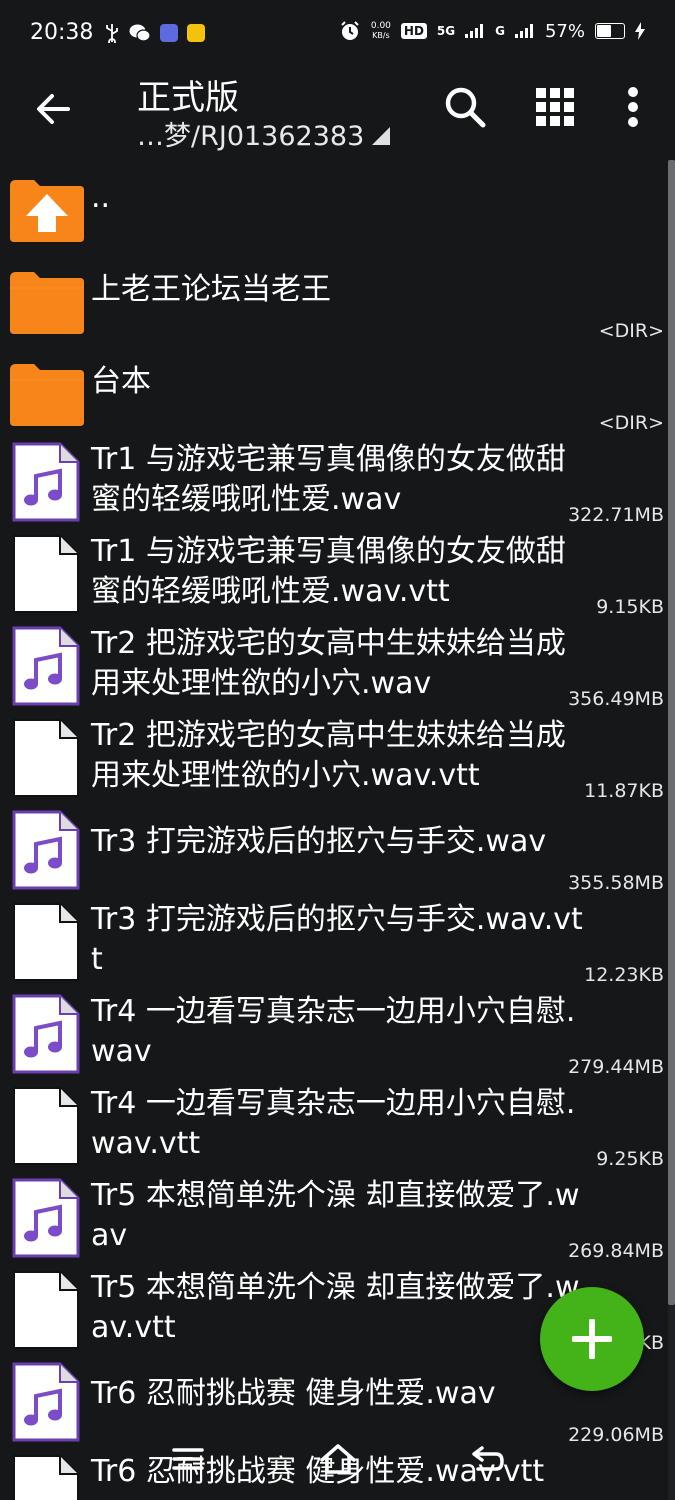  Describe the element at coordinates (211, 289) in the screenshot. I see `file-name: 上老王论坛当老王` at that location.